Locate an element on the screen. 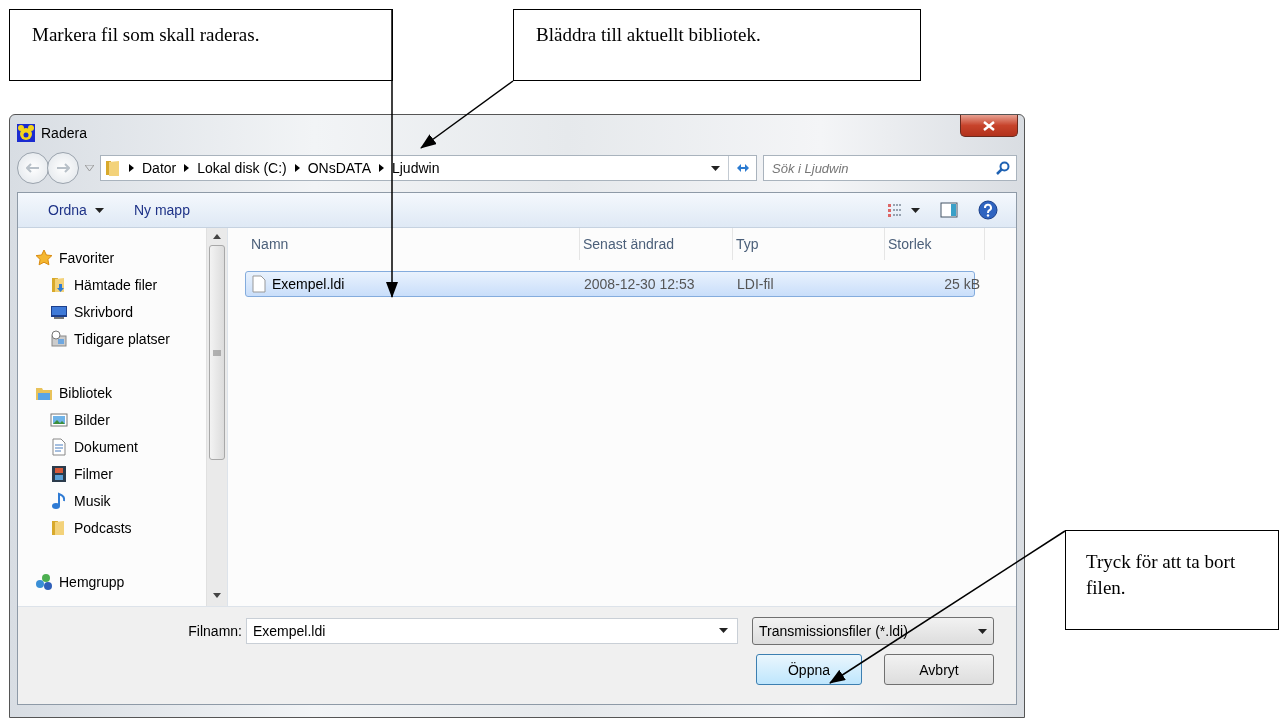 The height and width of the screenshot is (720, 1279). callout-note: Markera fil som skall raderas. is located at coordinates (201, 45).